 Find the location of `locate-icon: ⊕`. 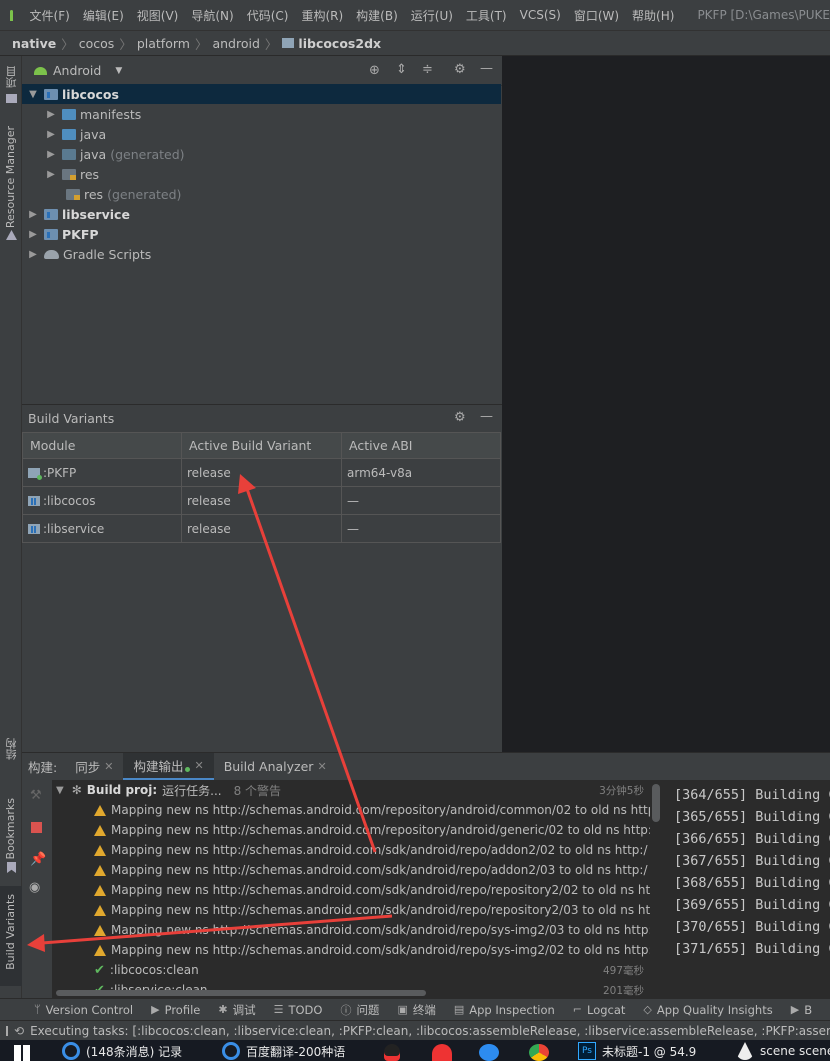

locate-icon: ⊕ is located at coordinates (374, 70).